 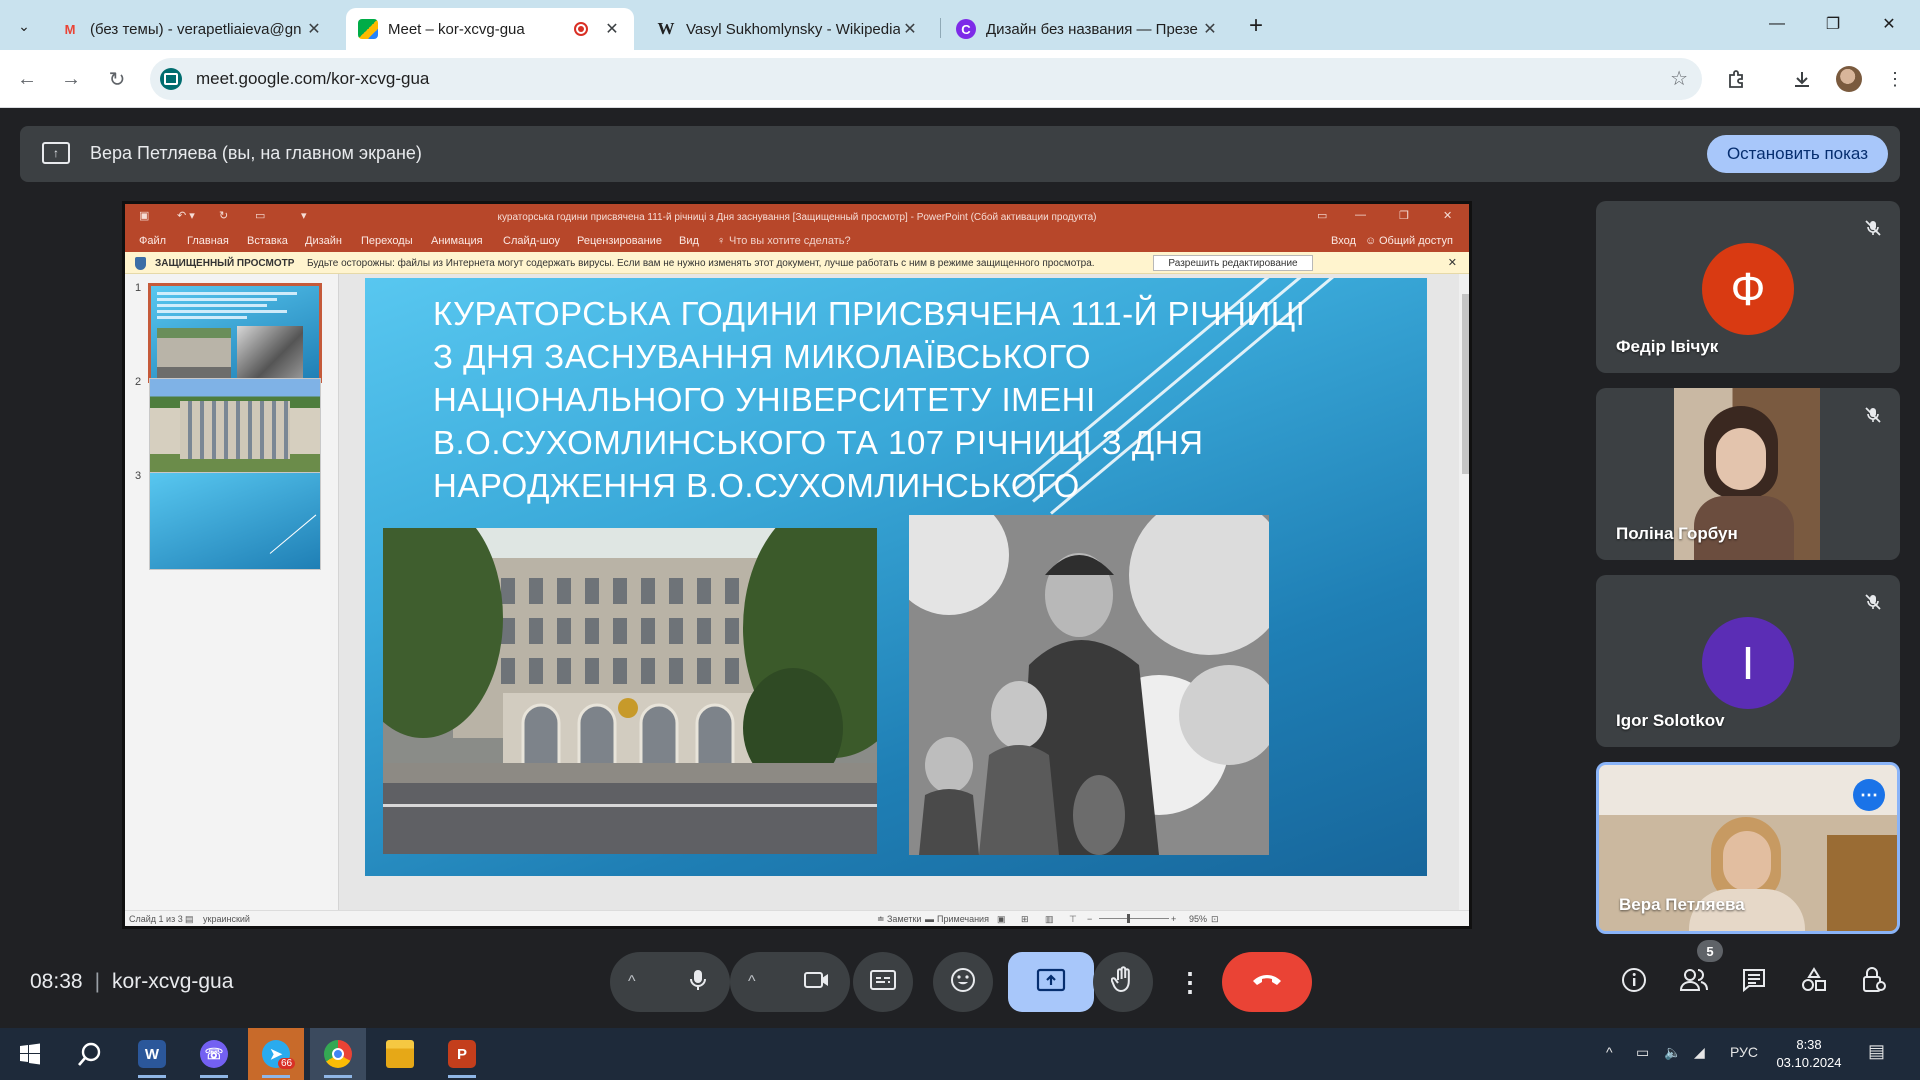 I want to click on bookmark-star-icon: ☆, so click(x=1679, y=78).